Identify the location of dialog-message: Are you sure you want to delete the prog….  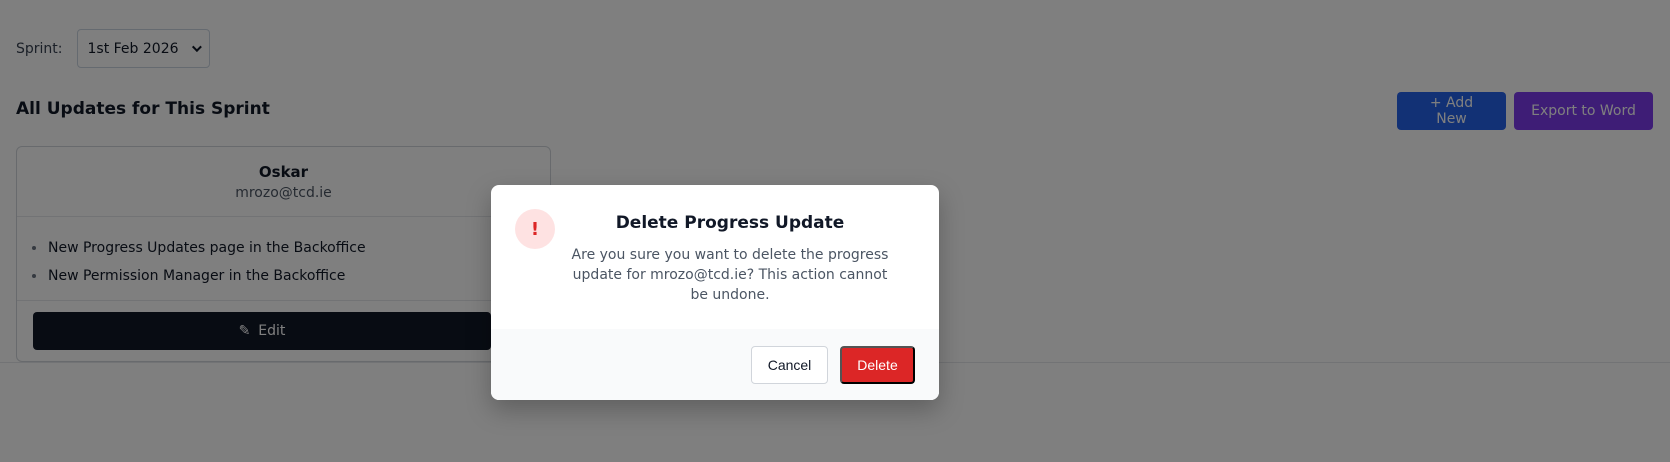
(730, 275).